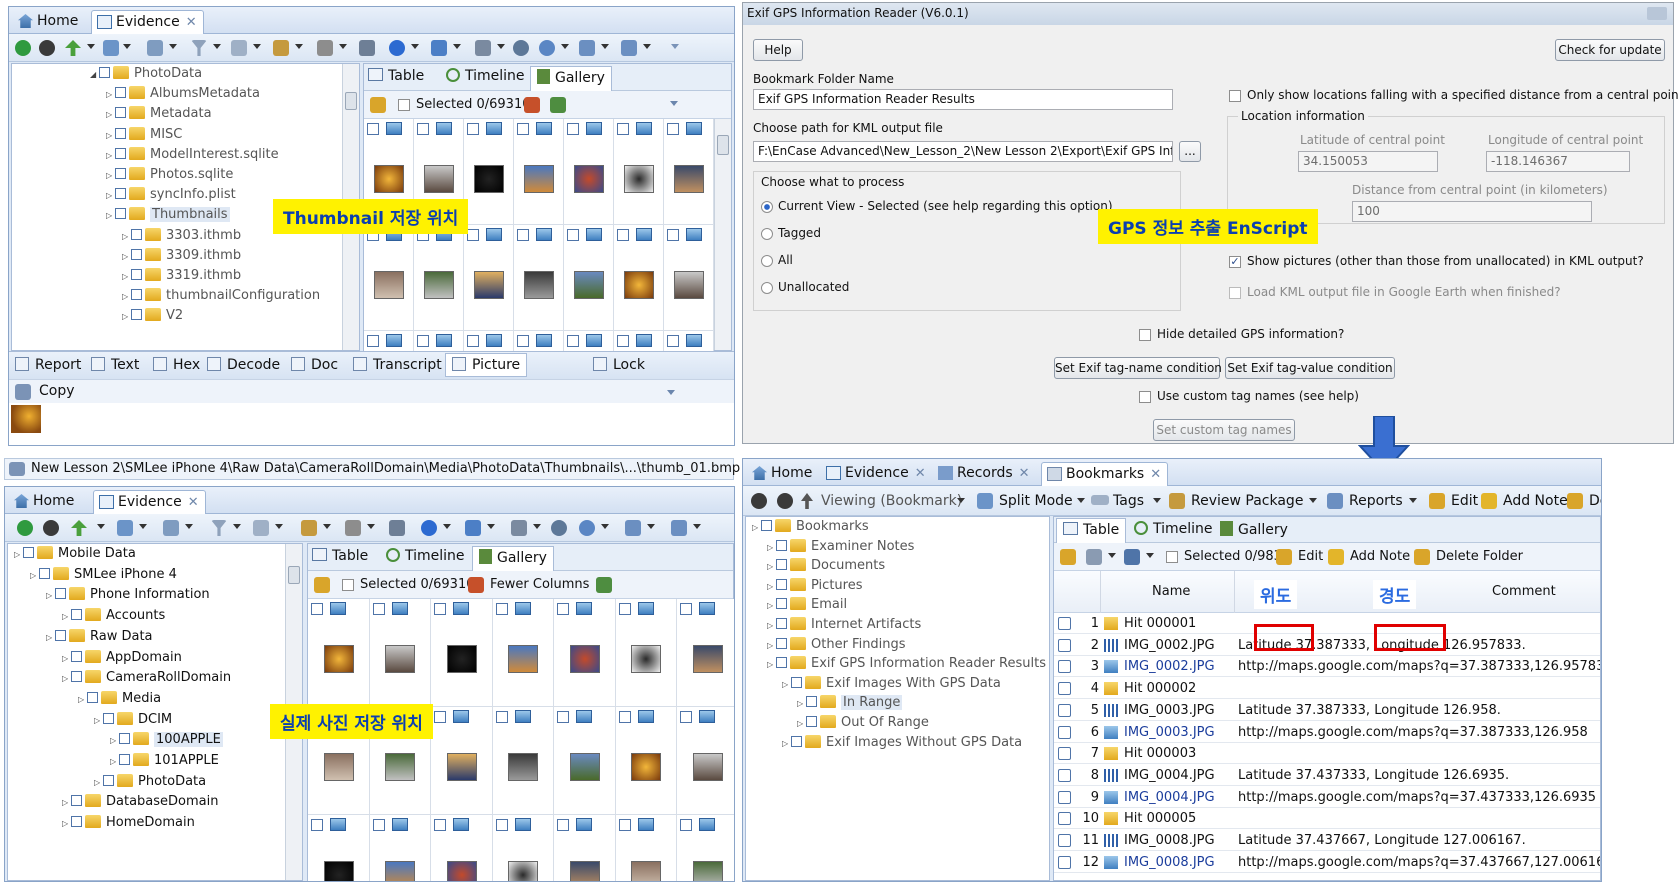 This screenshot has height=888, width=1678. What do you see at coordinates (906, 664) in the screenshot?
I see `tree-node: ▷ Exif GPS Information Reader Results` at bounding box center [906, 664].